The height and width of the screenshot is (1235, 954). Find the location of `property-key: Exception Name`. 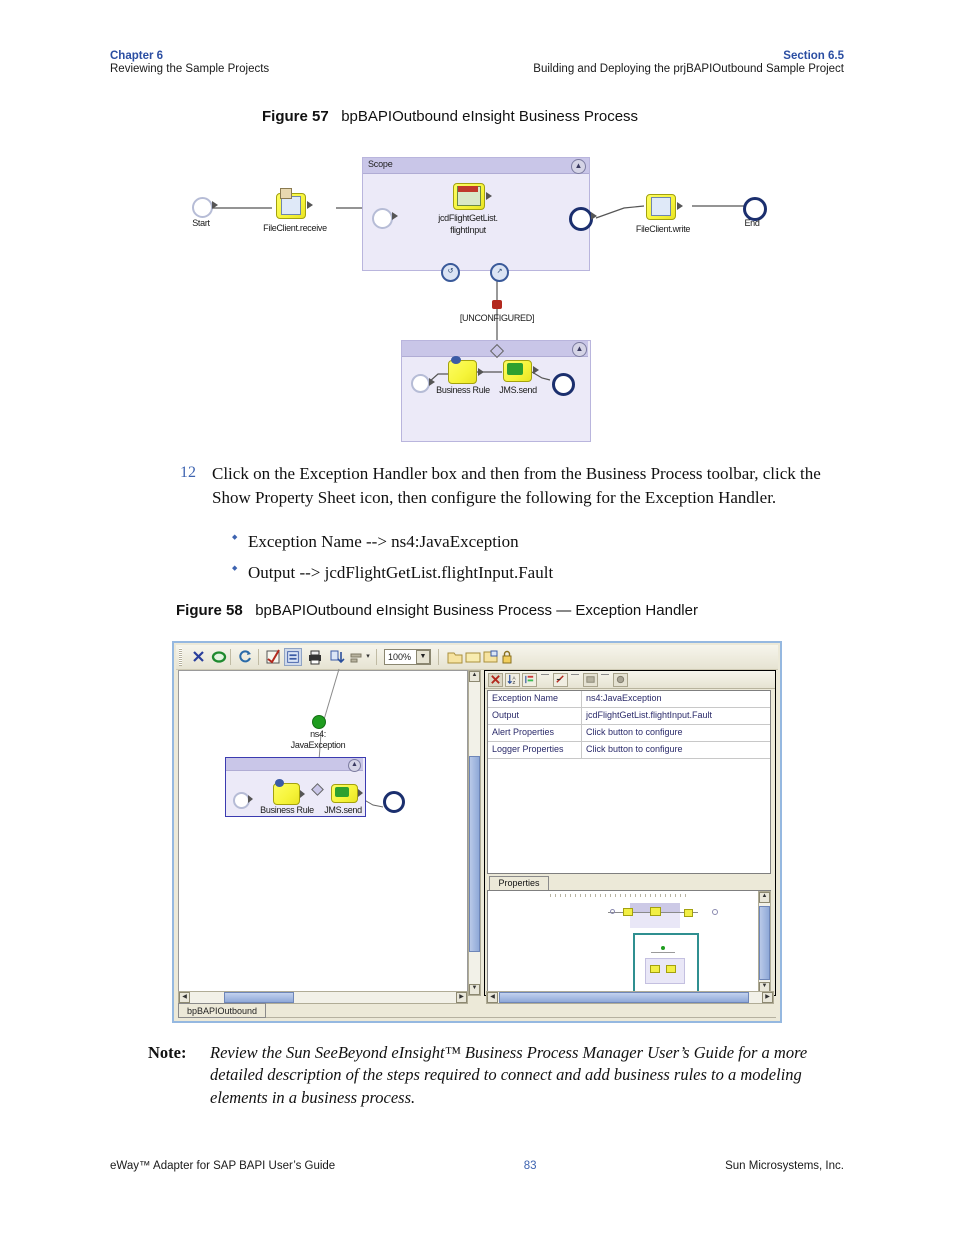

property-key: Exception Name is located at coordinates (535, 699).